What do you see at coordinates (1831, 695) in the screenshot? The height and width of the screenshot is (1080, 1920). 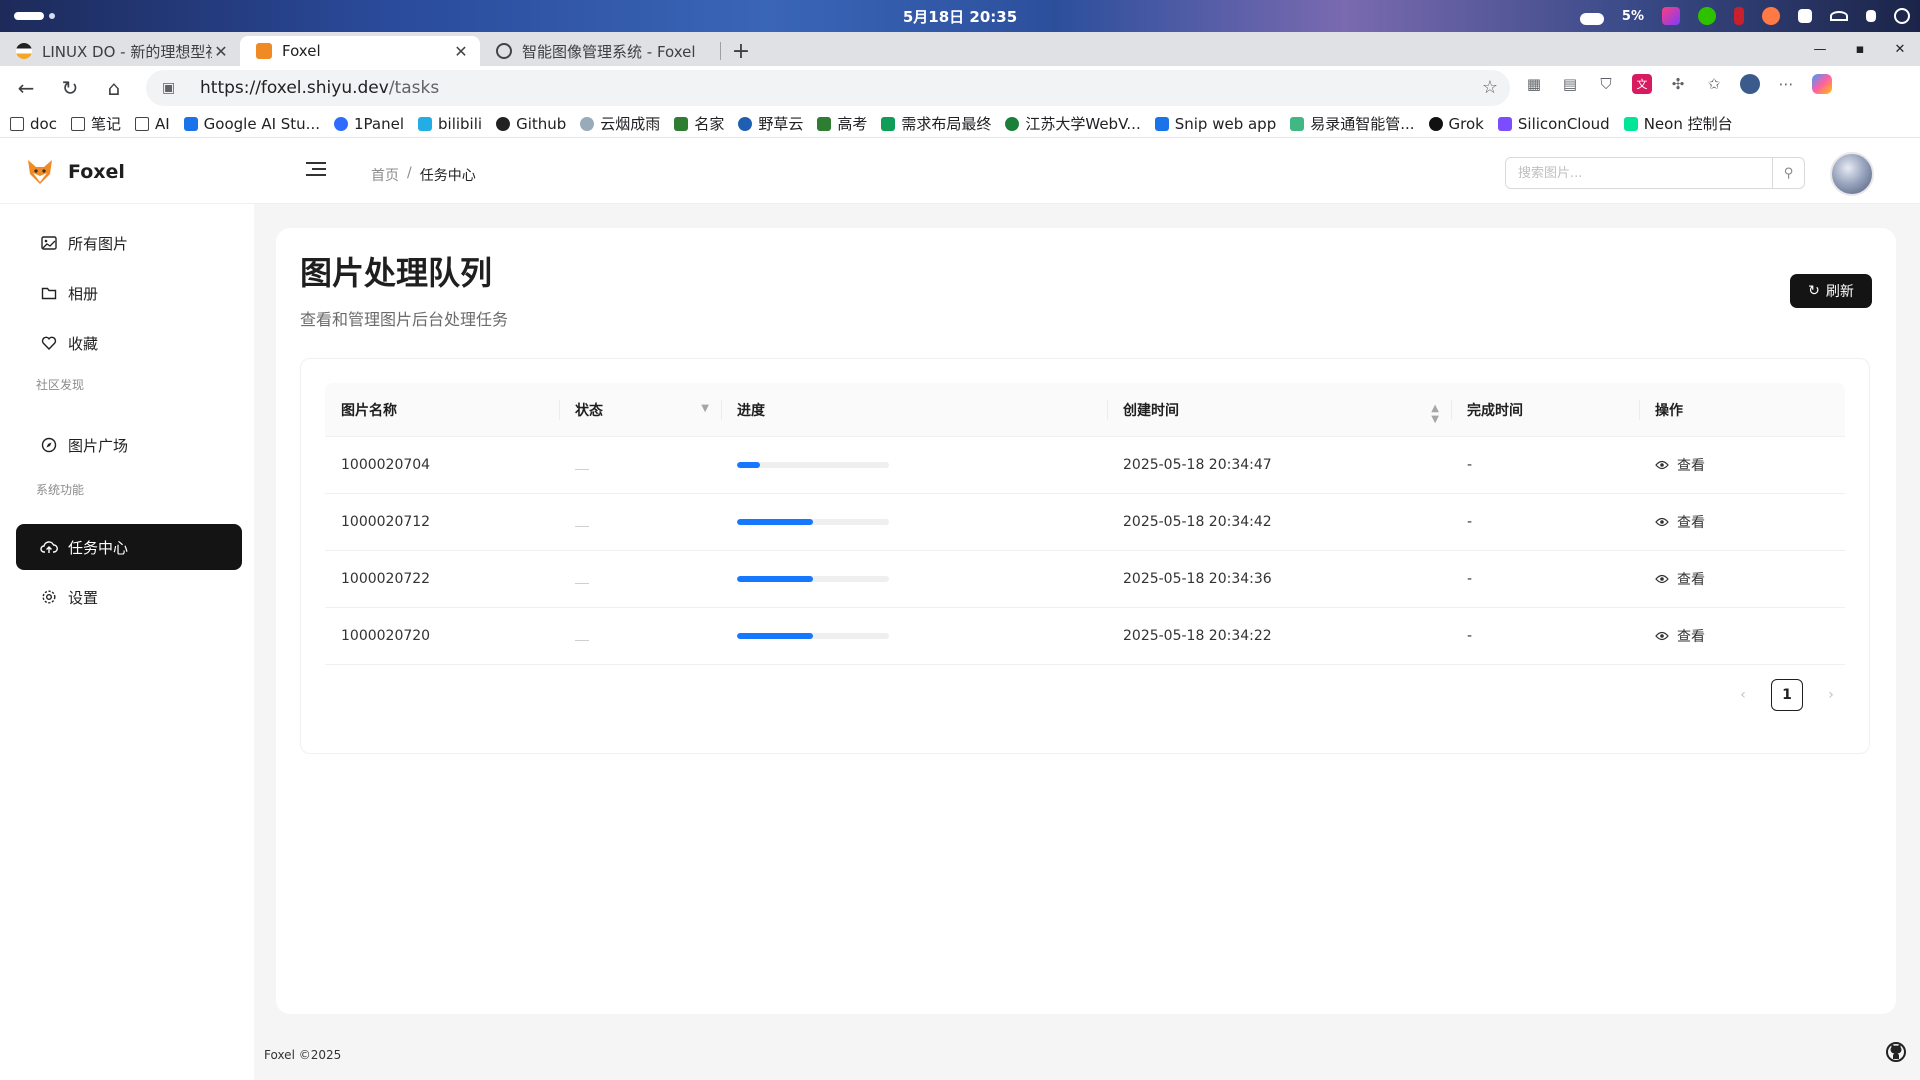 I see `next-page-icon: ›` at bounding box center [1831, 695].